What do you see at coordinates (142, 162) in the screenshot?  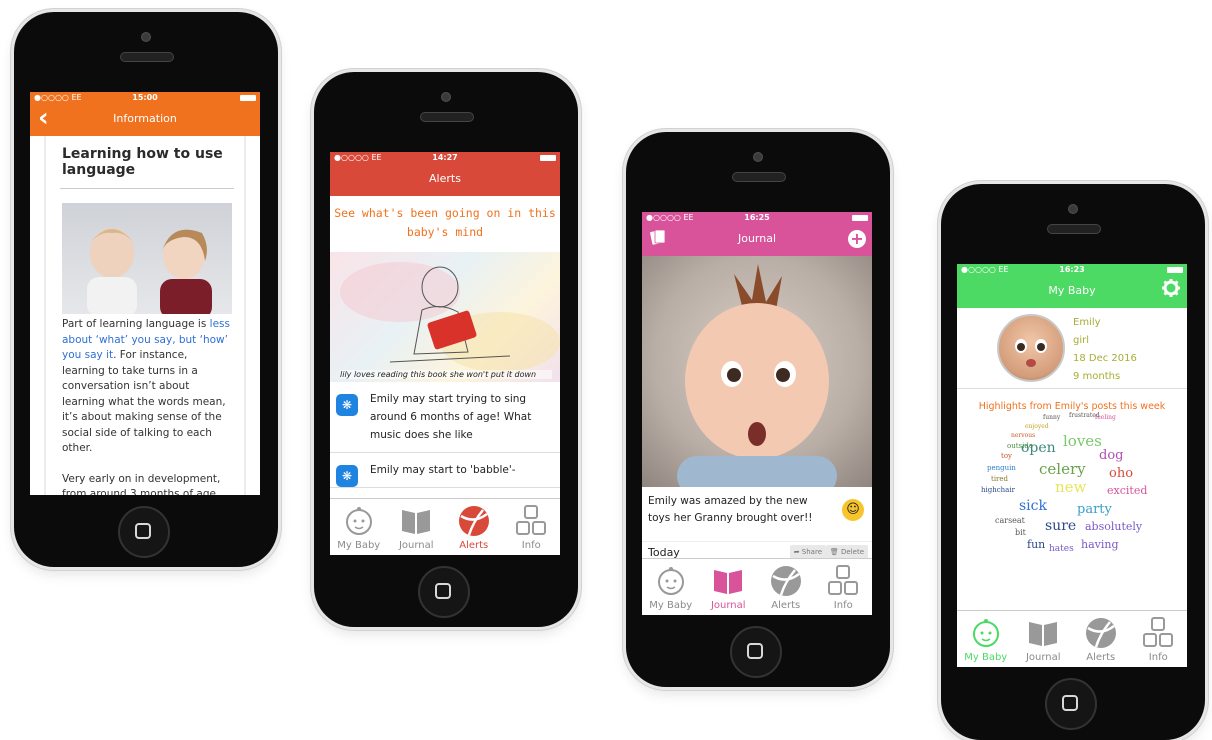 I see `article-title: Learning how to use language` at bounding box center [142, 162].